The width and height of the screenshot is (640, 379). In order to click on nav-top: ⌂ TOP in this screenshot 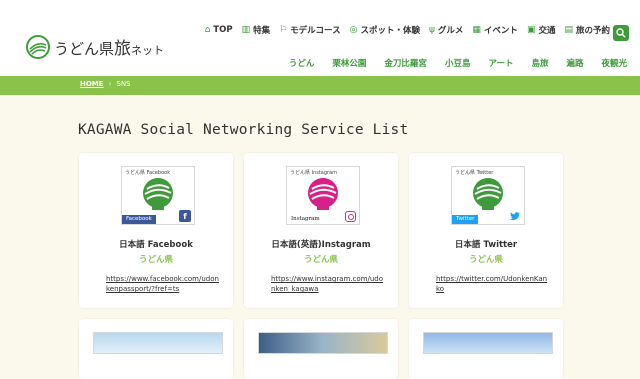, I will do `click(219, 30)`.